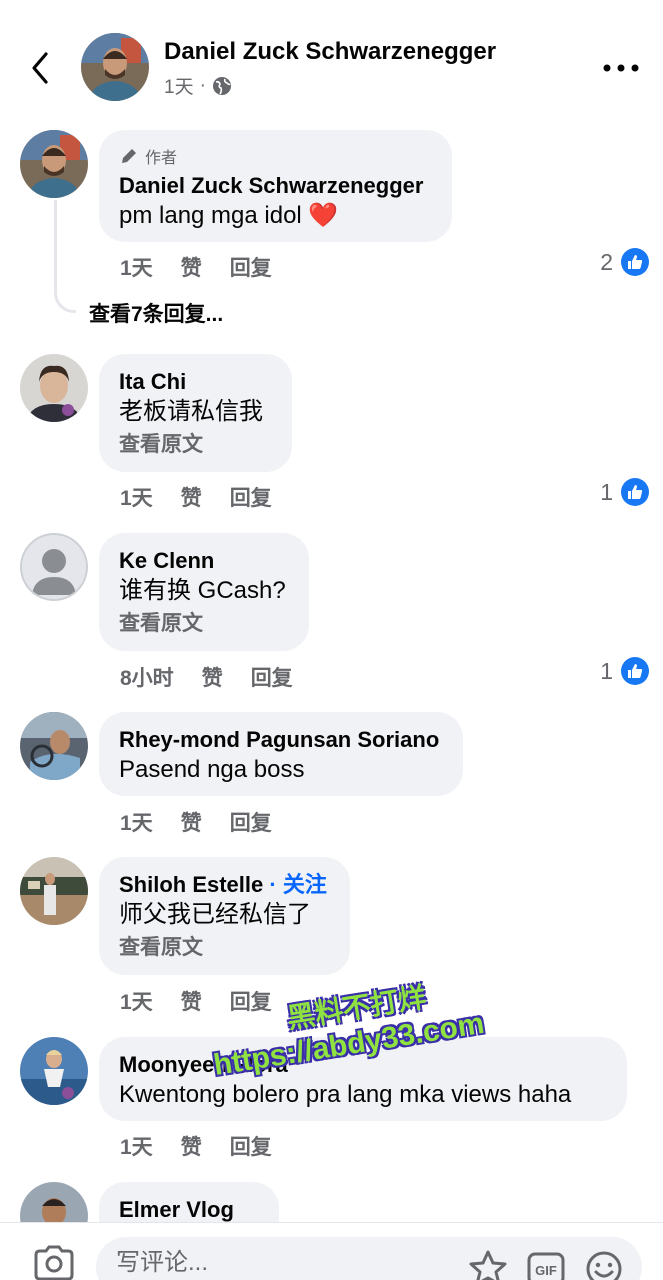  I want to click on gif-icon: GIF, so click(546, 1264).